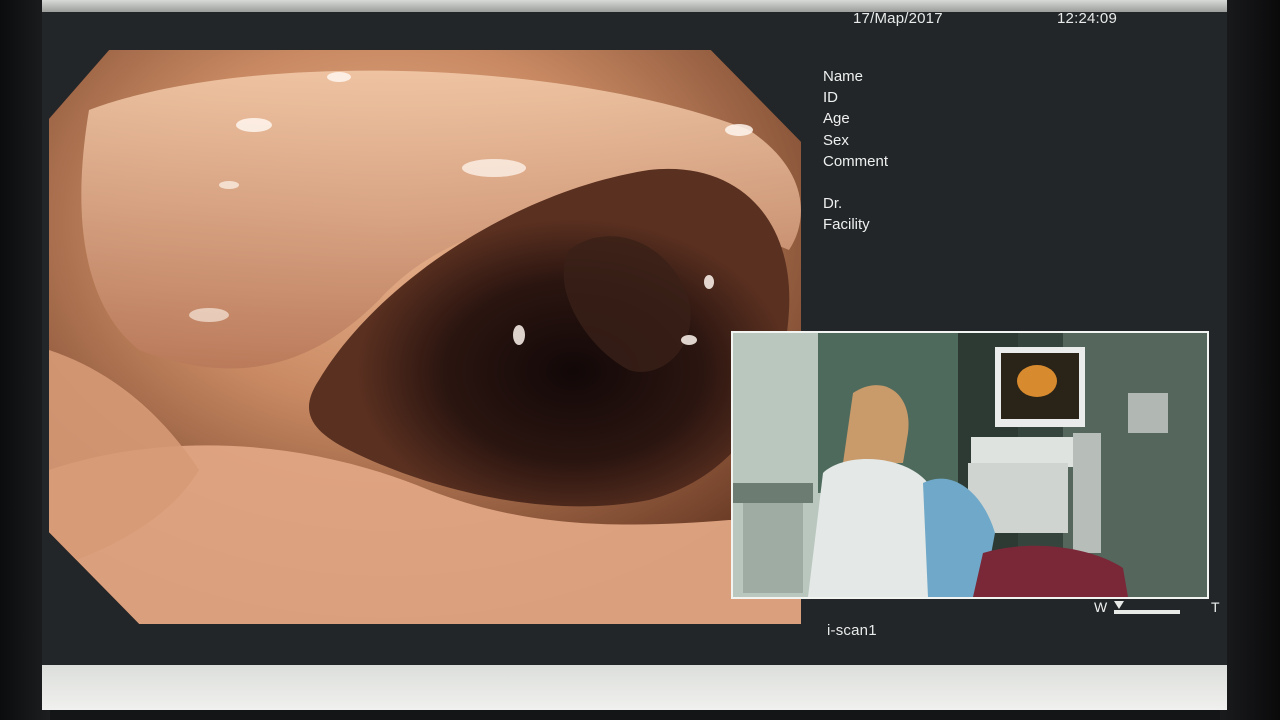 This screenshot has width=1280, height=720. Describe the element at coordinates (634, 687) in the screenshot. I see `bottom-bezel-strip` at that location.